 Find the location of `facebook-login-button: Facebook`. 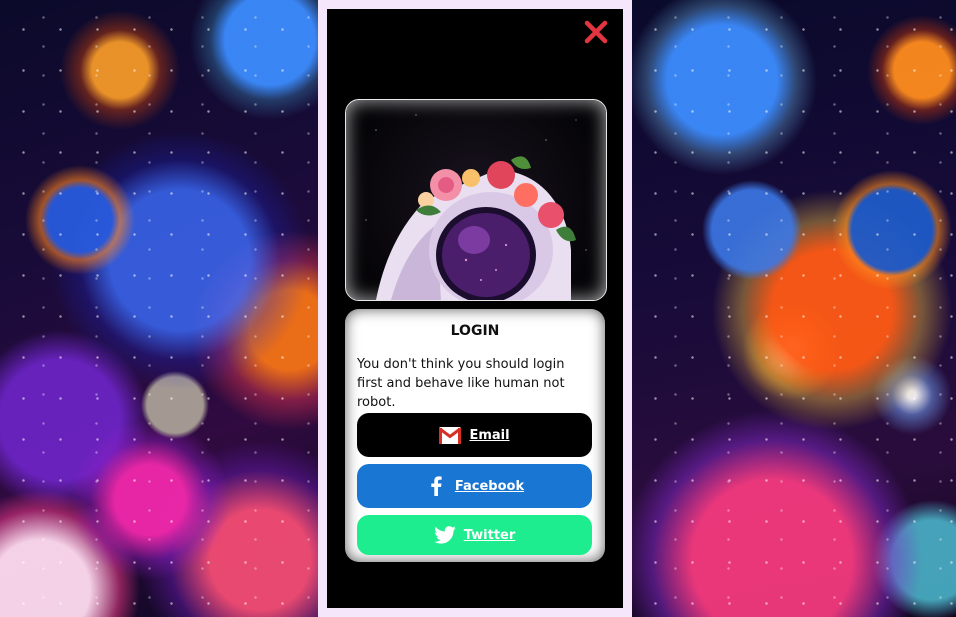

facebook-login-button: Facebook is located at coordinates (474, 486).